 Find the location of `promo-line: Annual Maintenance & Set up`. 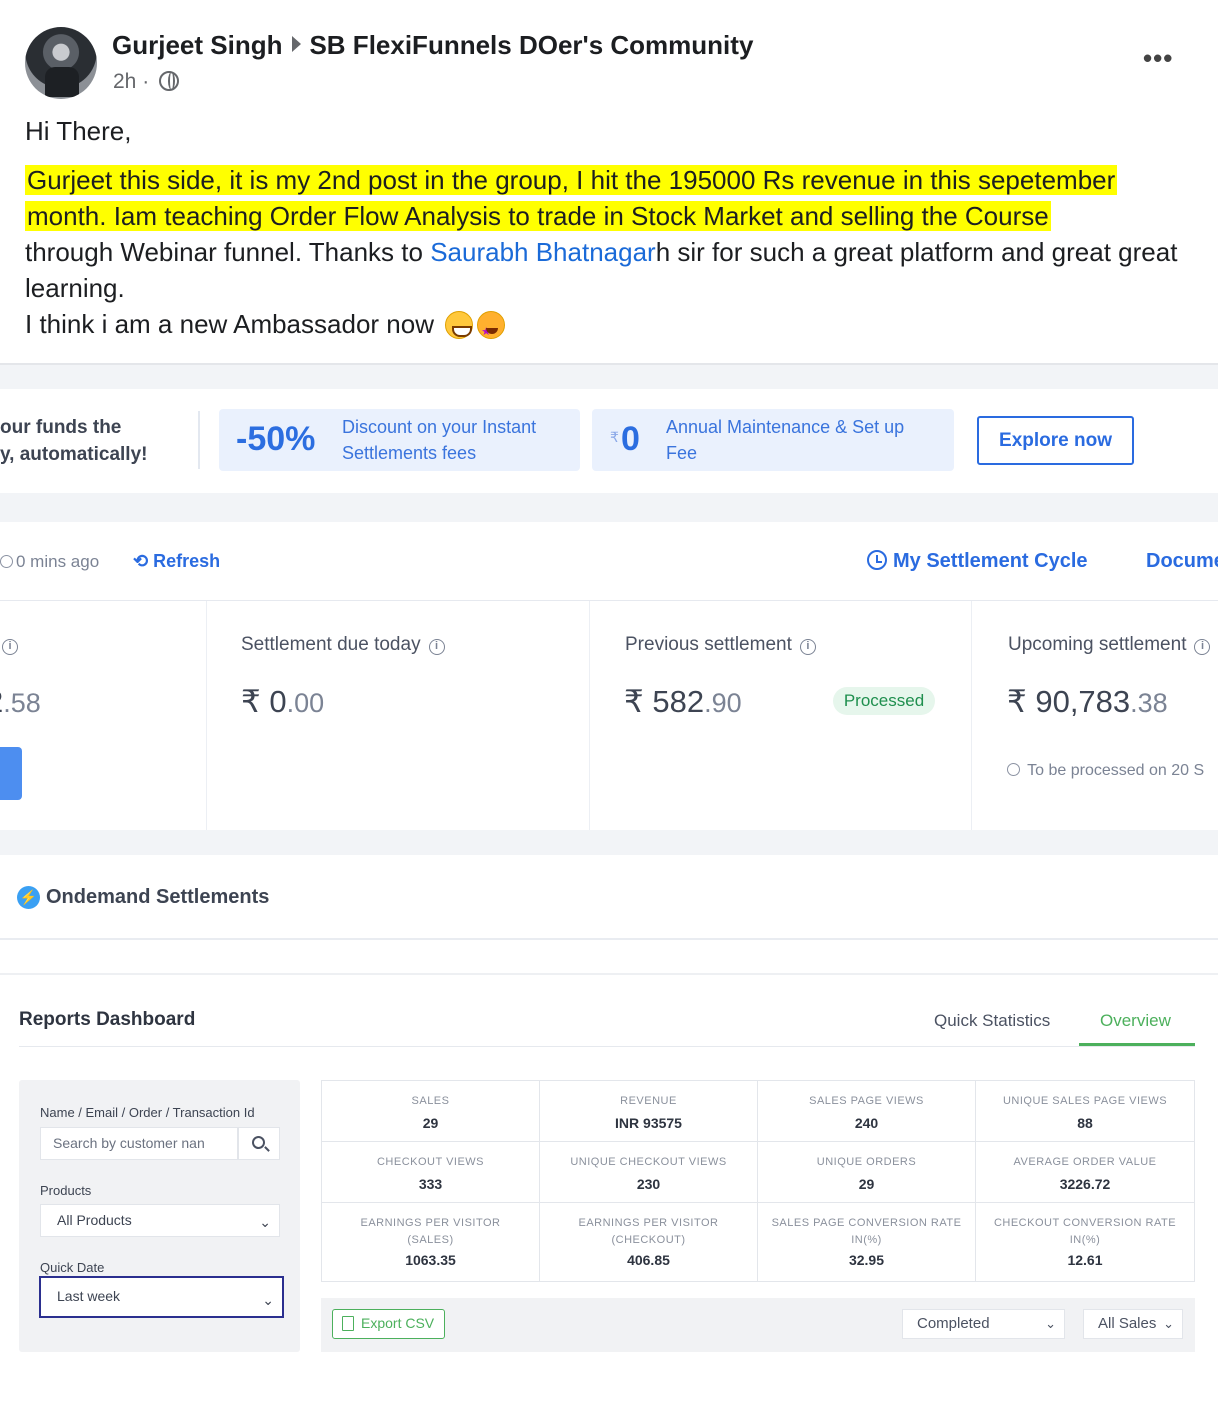

promo-line: Annual Maintenance & Set up is located at coordinates (785, 427).